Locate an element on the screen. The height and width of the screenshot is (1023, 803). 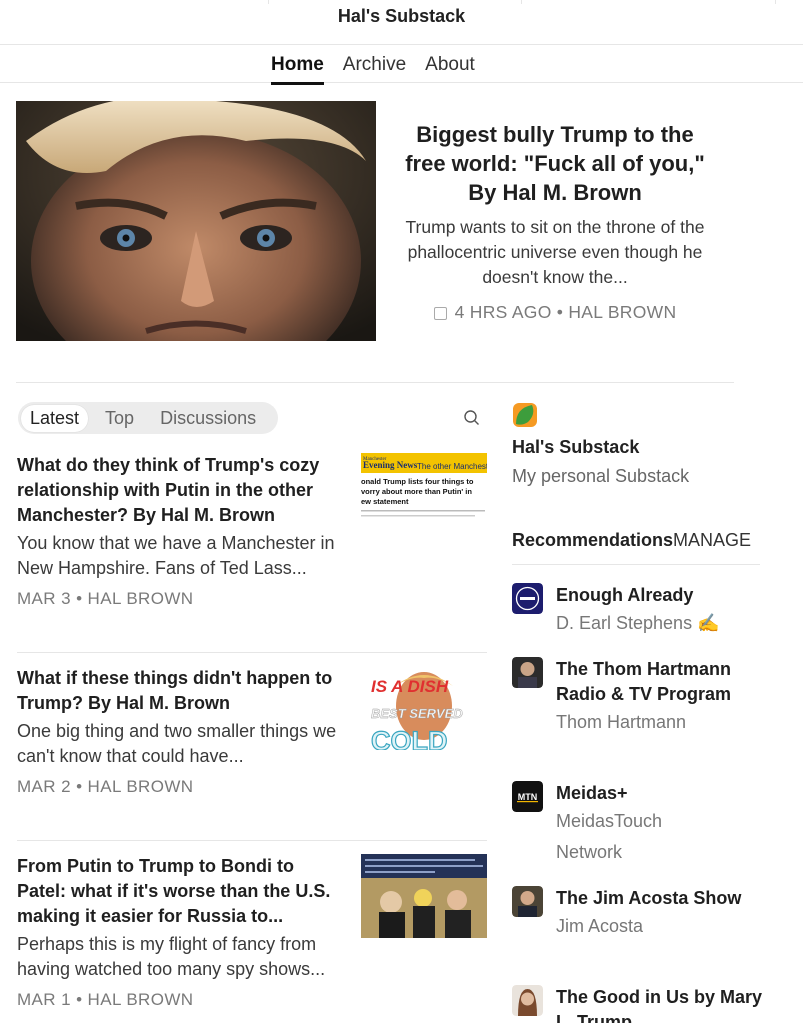
post-meta: MAR 3 • HAL BROWN is located at coordinates (105, 598).